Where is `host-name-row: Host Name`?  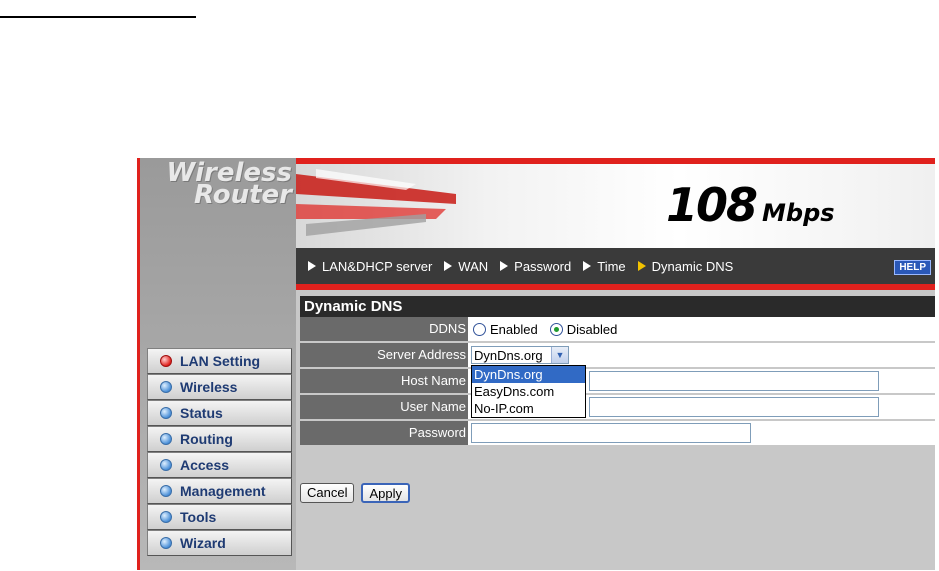 host-name-row: Host Name is located at coordinates (617, 382).